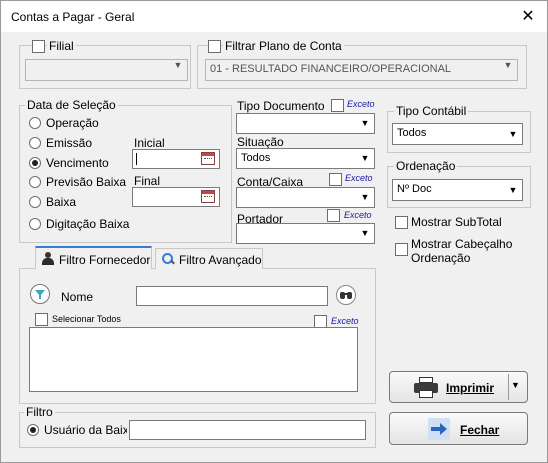  What do you see at coordinates (73, 17) in the screenshot?
I see `window-title: Contas a Pagar - Geral` at bounding box center [73, 17].